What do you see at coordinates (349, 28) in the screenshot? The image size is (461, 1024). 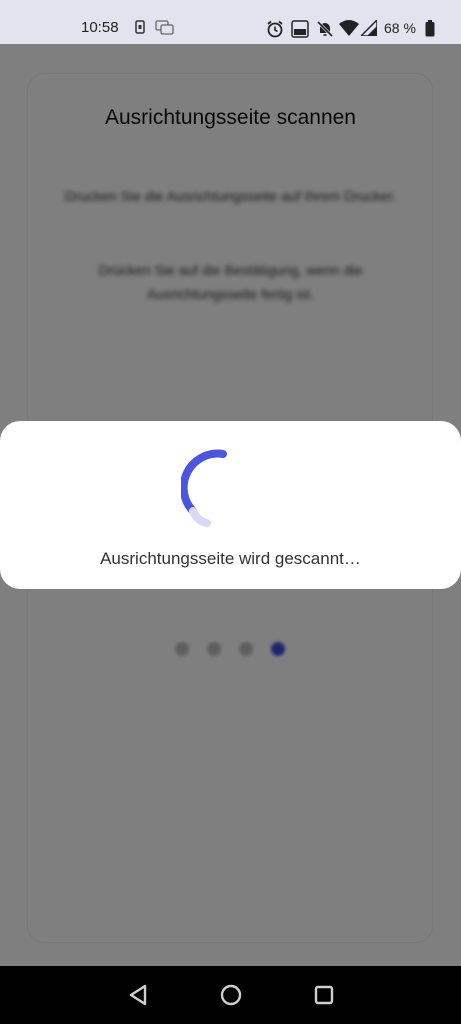 I see `wifi-icon` at bounding box center [349, 28].